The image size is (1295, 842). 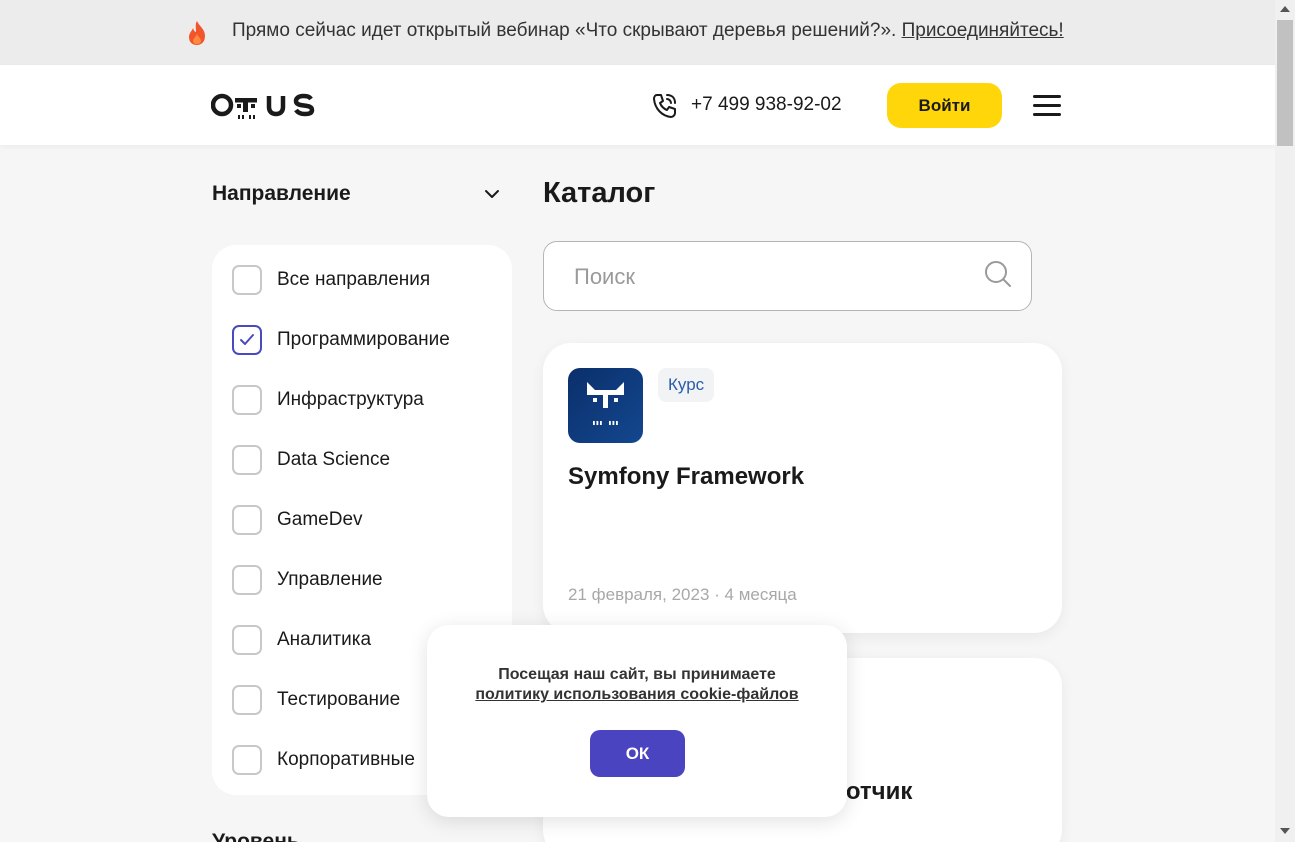 What do you see at coordinates (637, 753) in the screenshot?
I see `cookie-ok-button: ОК` at bounding box center [637, 753].